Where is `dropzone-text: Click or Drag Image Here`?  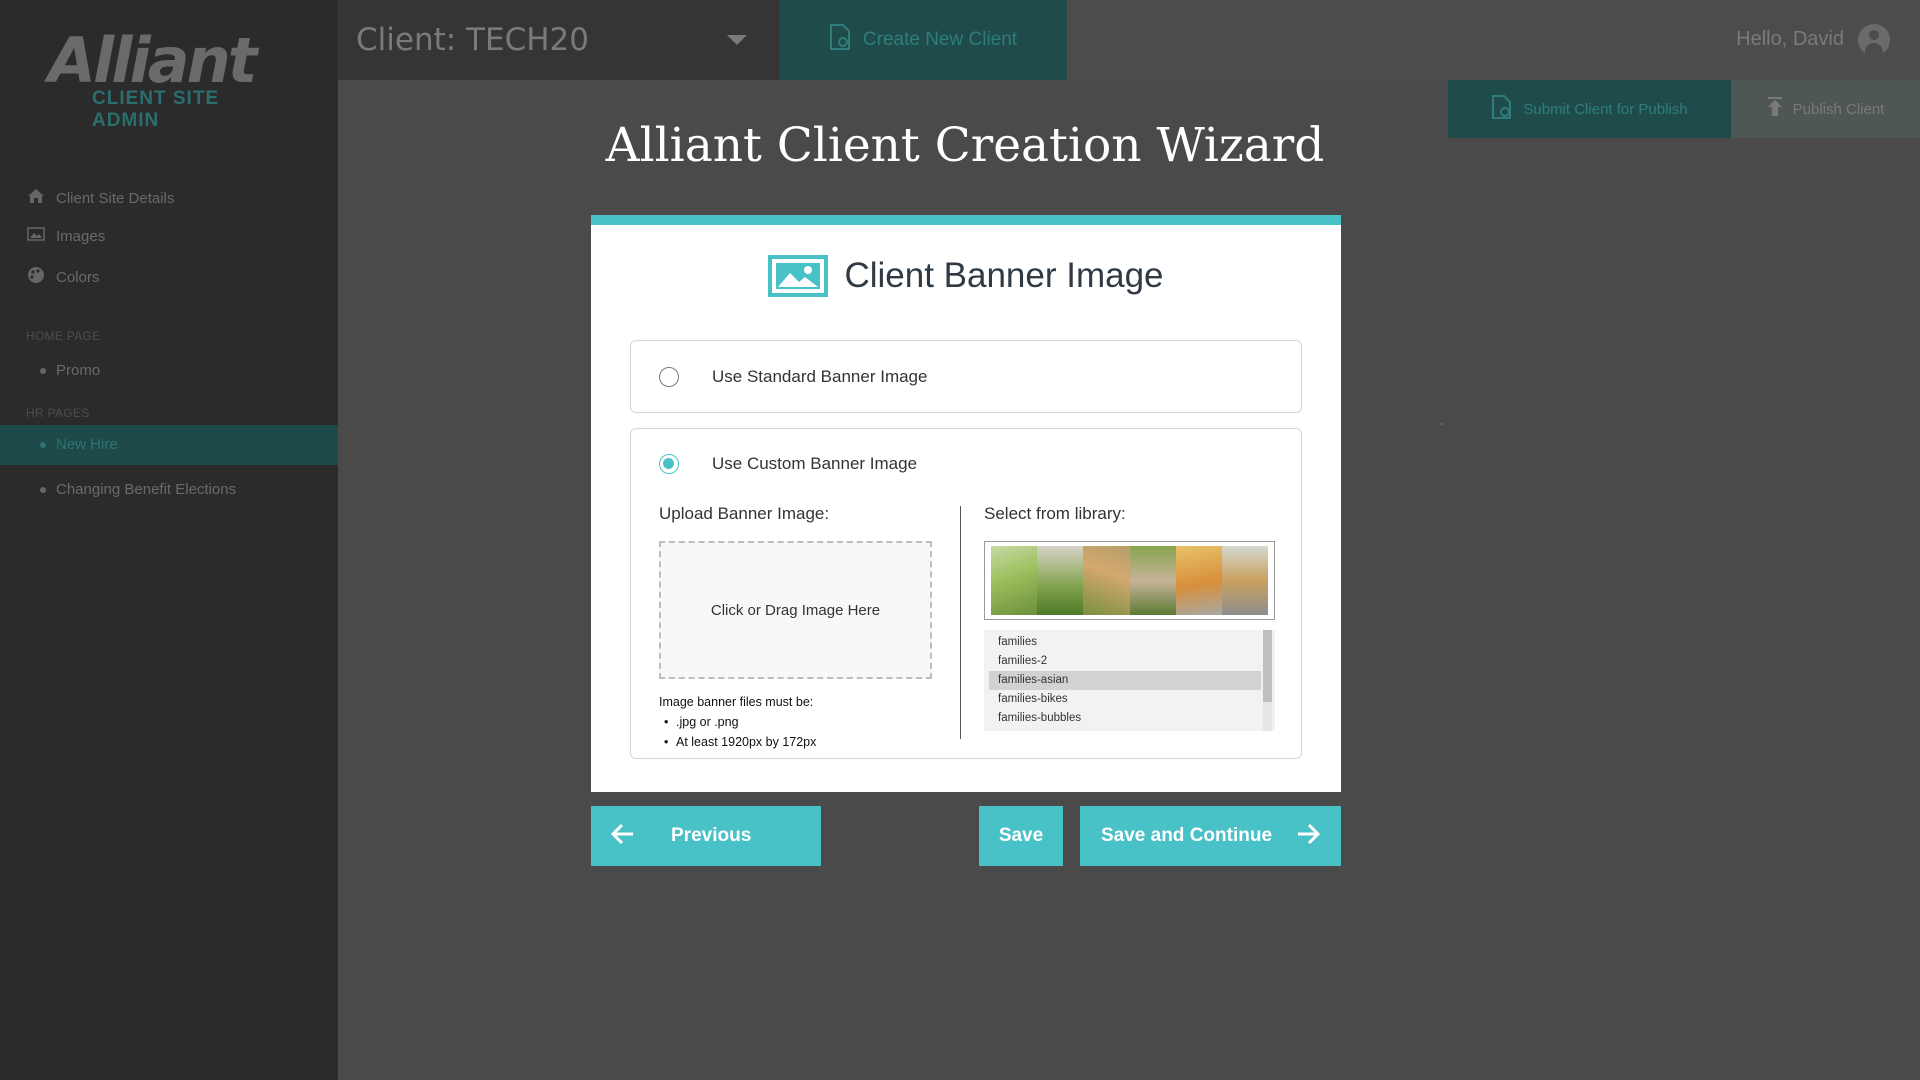 dropzone-text: Click or Drag Image Here is located at coordinates (795, 610).